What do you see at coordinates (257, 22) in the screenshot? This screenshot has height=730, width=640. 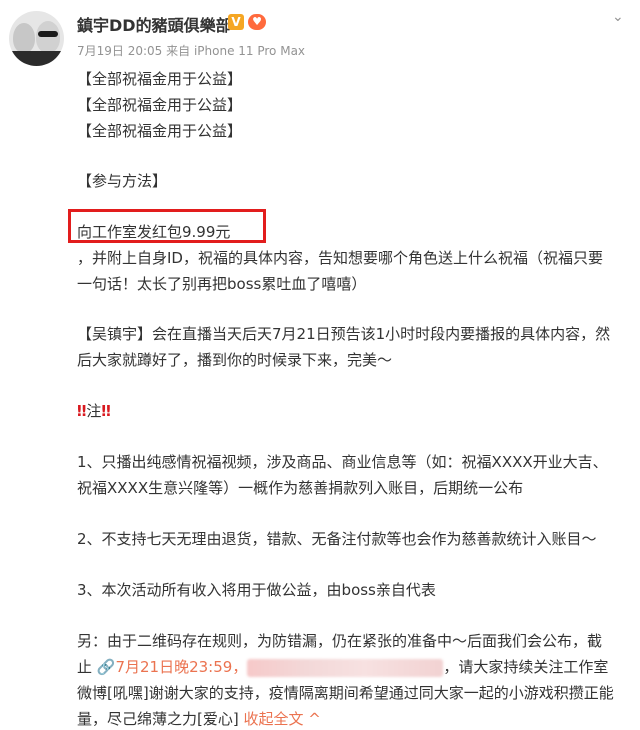 I see `fan-badge-icon: ♥` at bounding box center [257, 22].